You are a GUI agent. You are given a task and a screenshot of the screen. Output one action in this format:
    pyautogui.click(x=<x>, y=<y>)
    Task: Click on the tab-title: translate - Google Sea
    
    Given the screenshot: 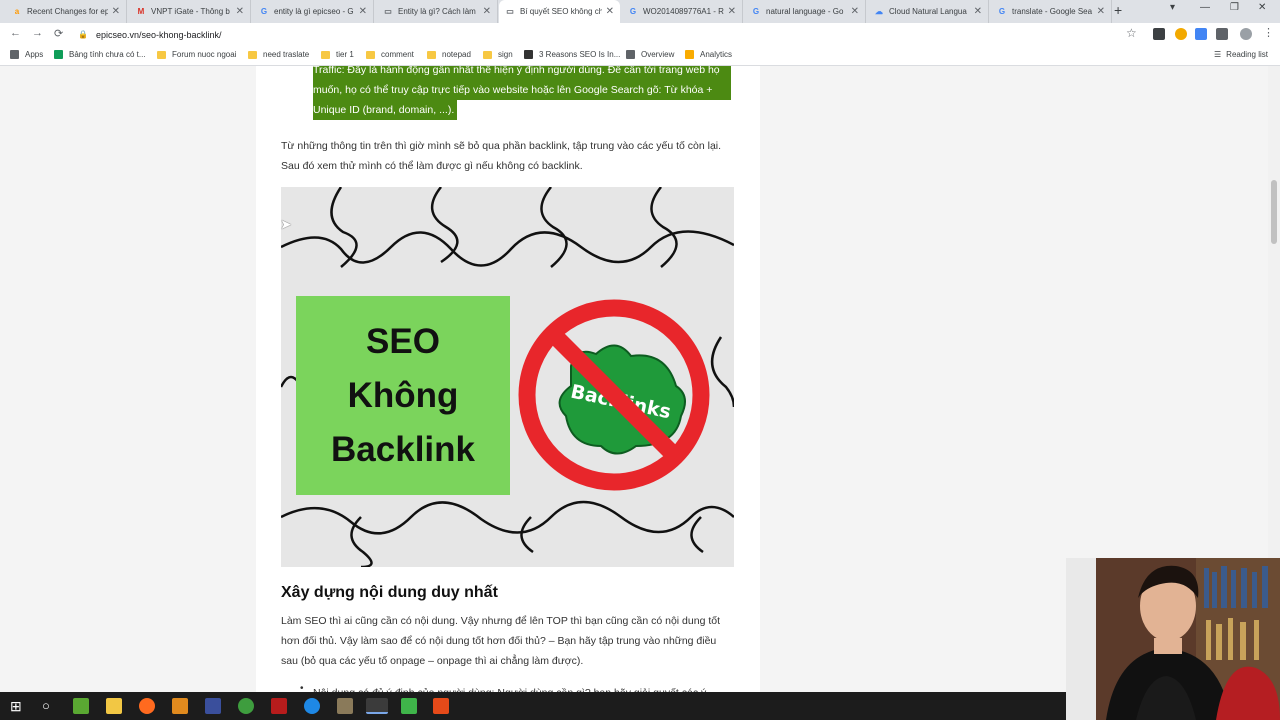 What is the action you would take?
    pyautogui.click(x=1052, y=11)
    